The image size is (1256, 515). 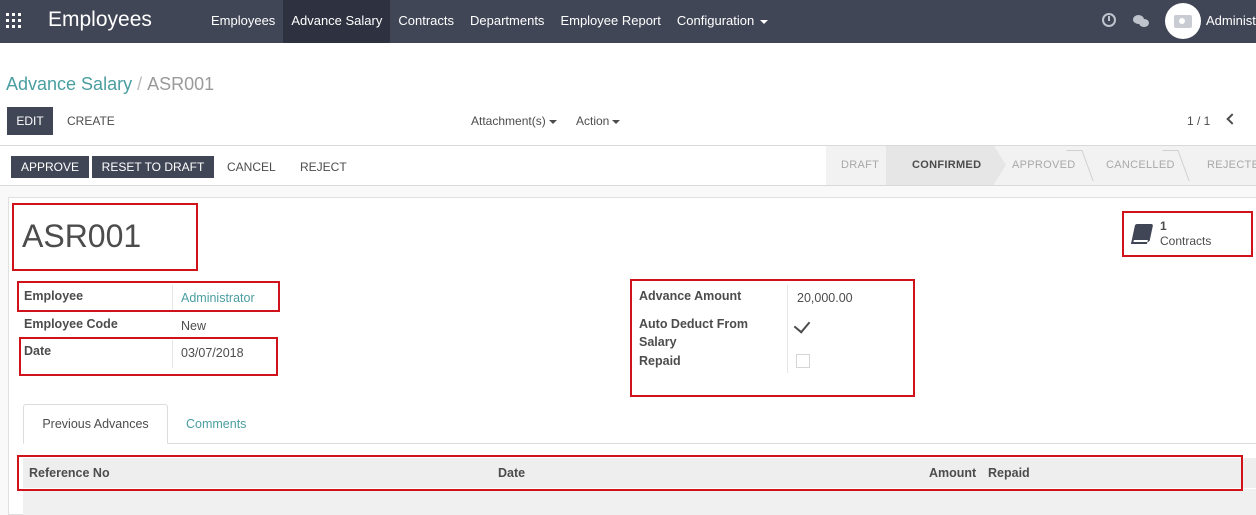 What do you see at coordinates (610, 21) in the screenshot?
I see `menu-employee-report: Employee Report` at bounding box center [610, 21].